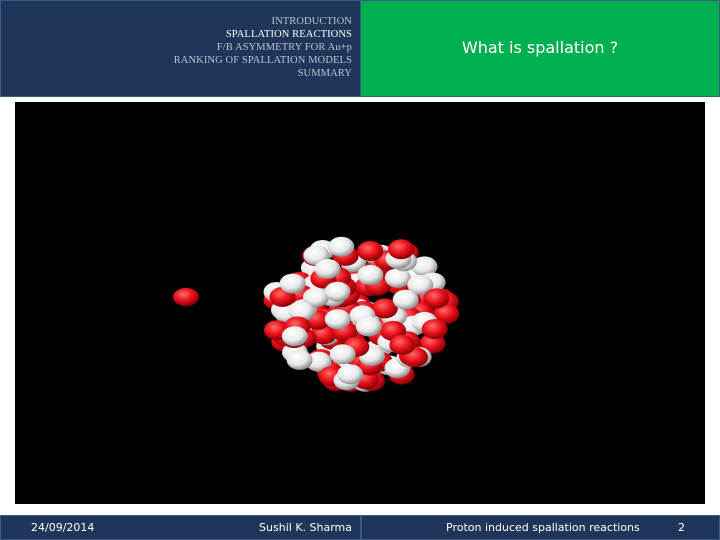  I want to click on footer-right-bar: Proton induced spallation reactions 2, so click(540, 527).